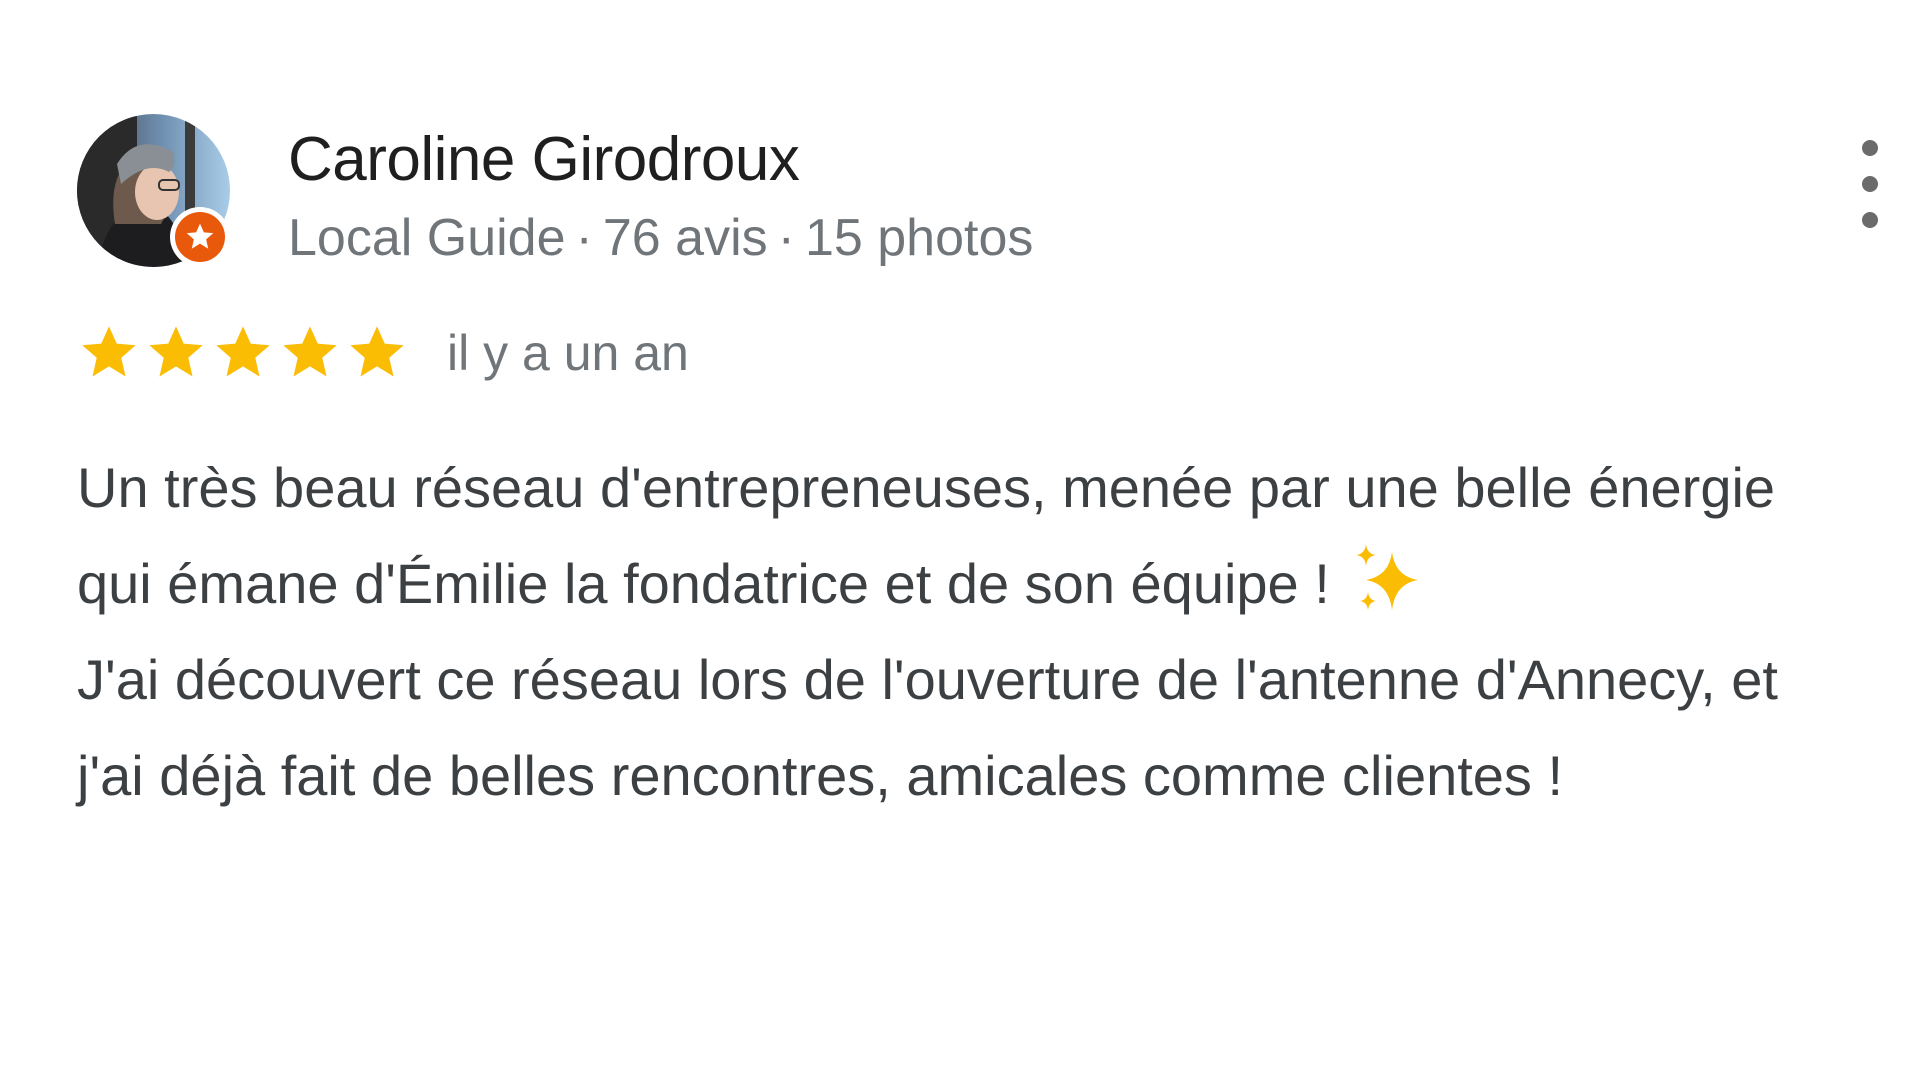  What do you see at coordinates (153, 190) in the screenshot?
I see `reviewer-avatar` at bounding box center [153, 190].